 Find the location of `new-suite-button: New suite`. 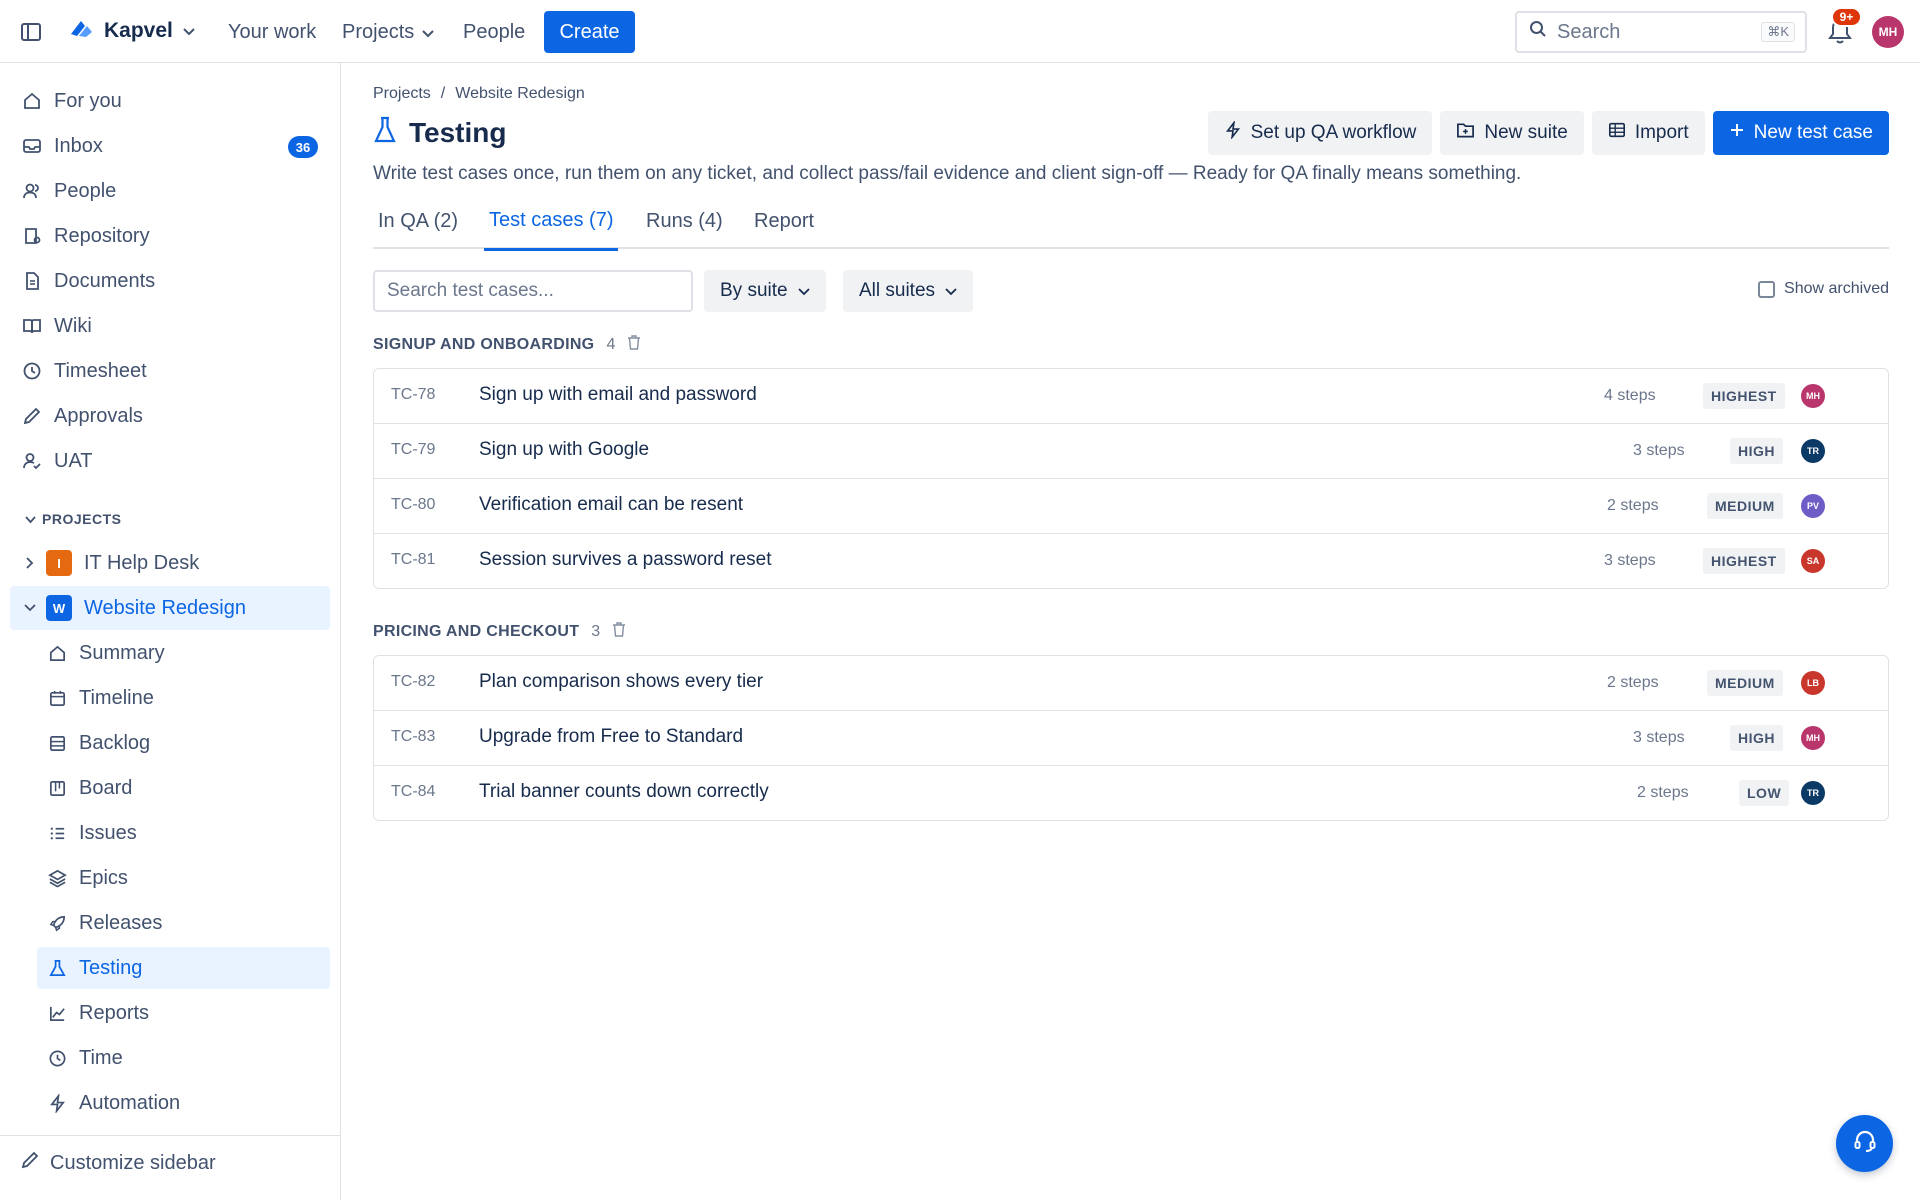

new-suite-button: New suite is located at coordinates (1512, 133).